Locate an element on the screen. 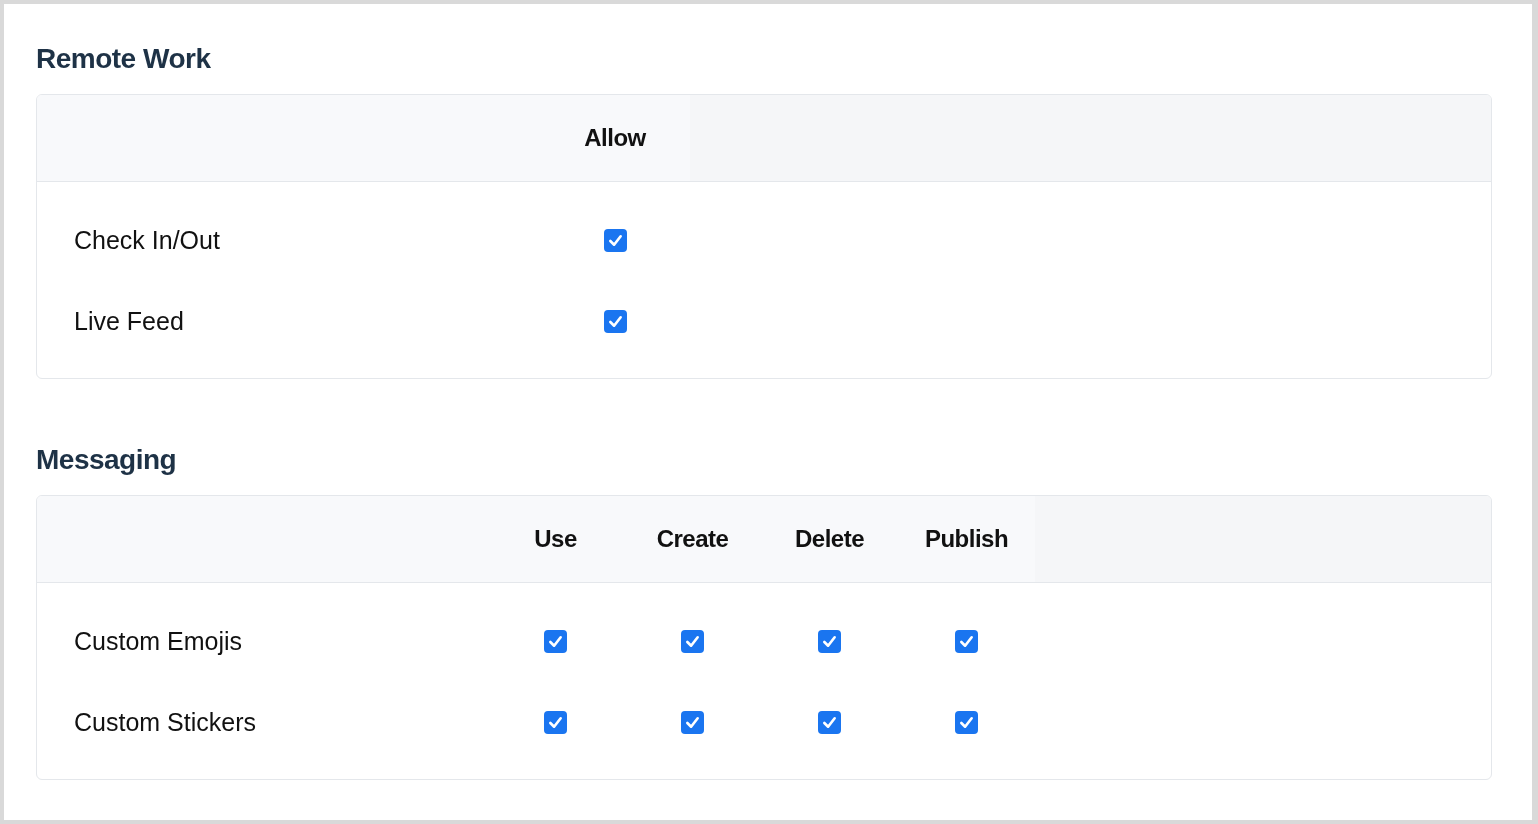  row-label: Custom Stickers is located at coordinates (165, 722).